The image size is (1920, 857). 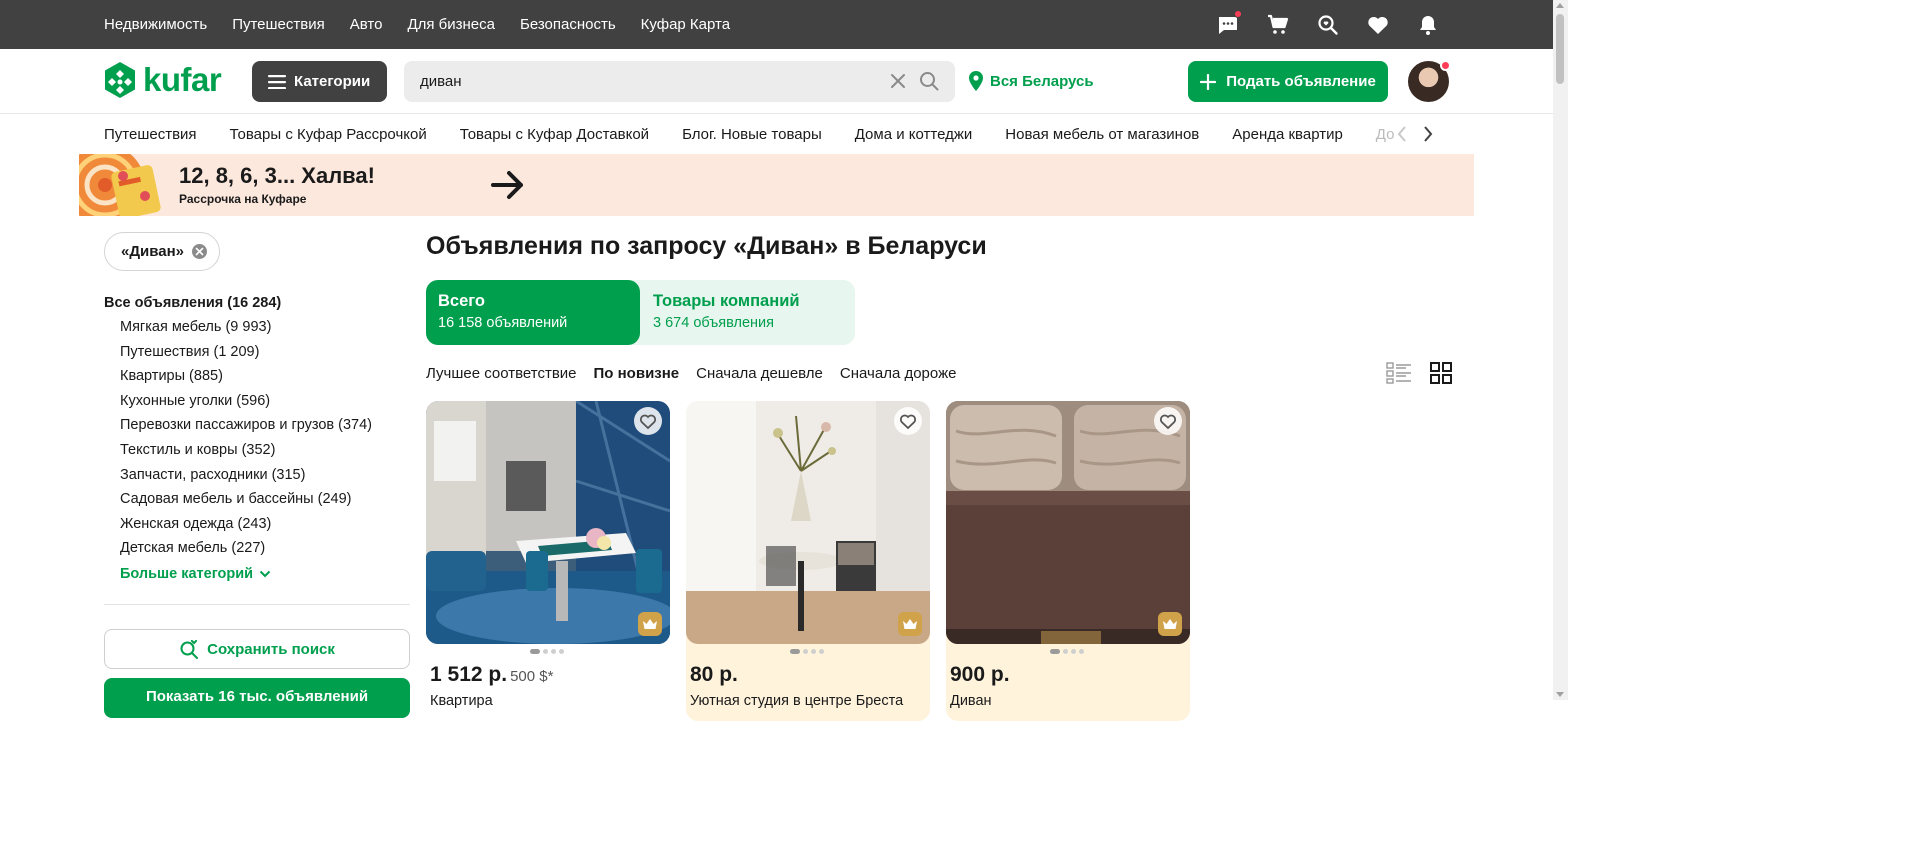 I want to click on region-selector: Вся Беларусь, so click(x=1031, y=81).